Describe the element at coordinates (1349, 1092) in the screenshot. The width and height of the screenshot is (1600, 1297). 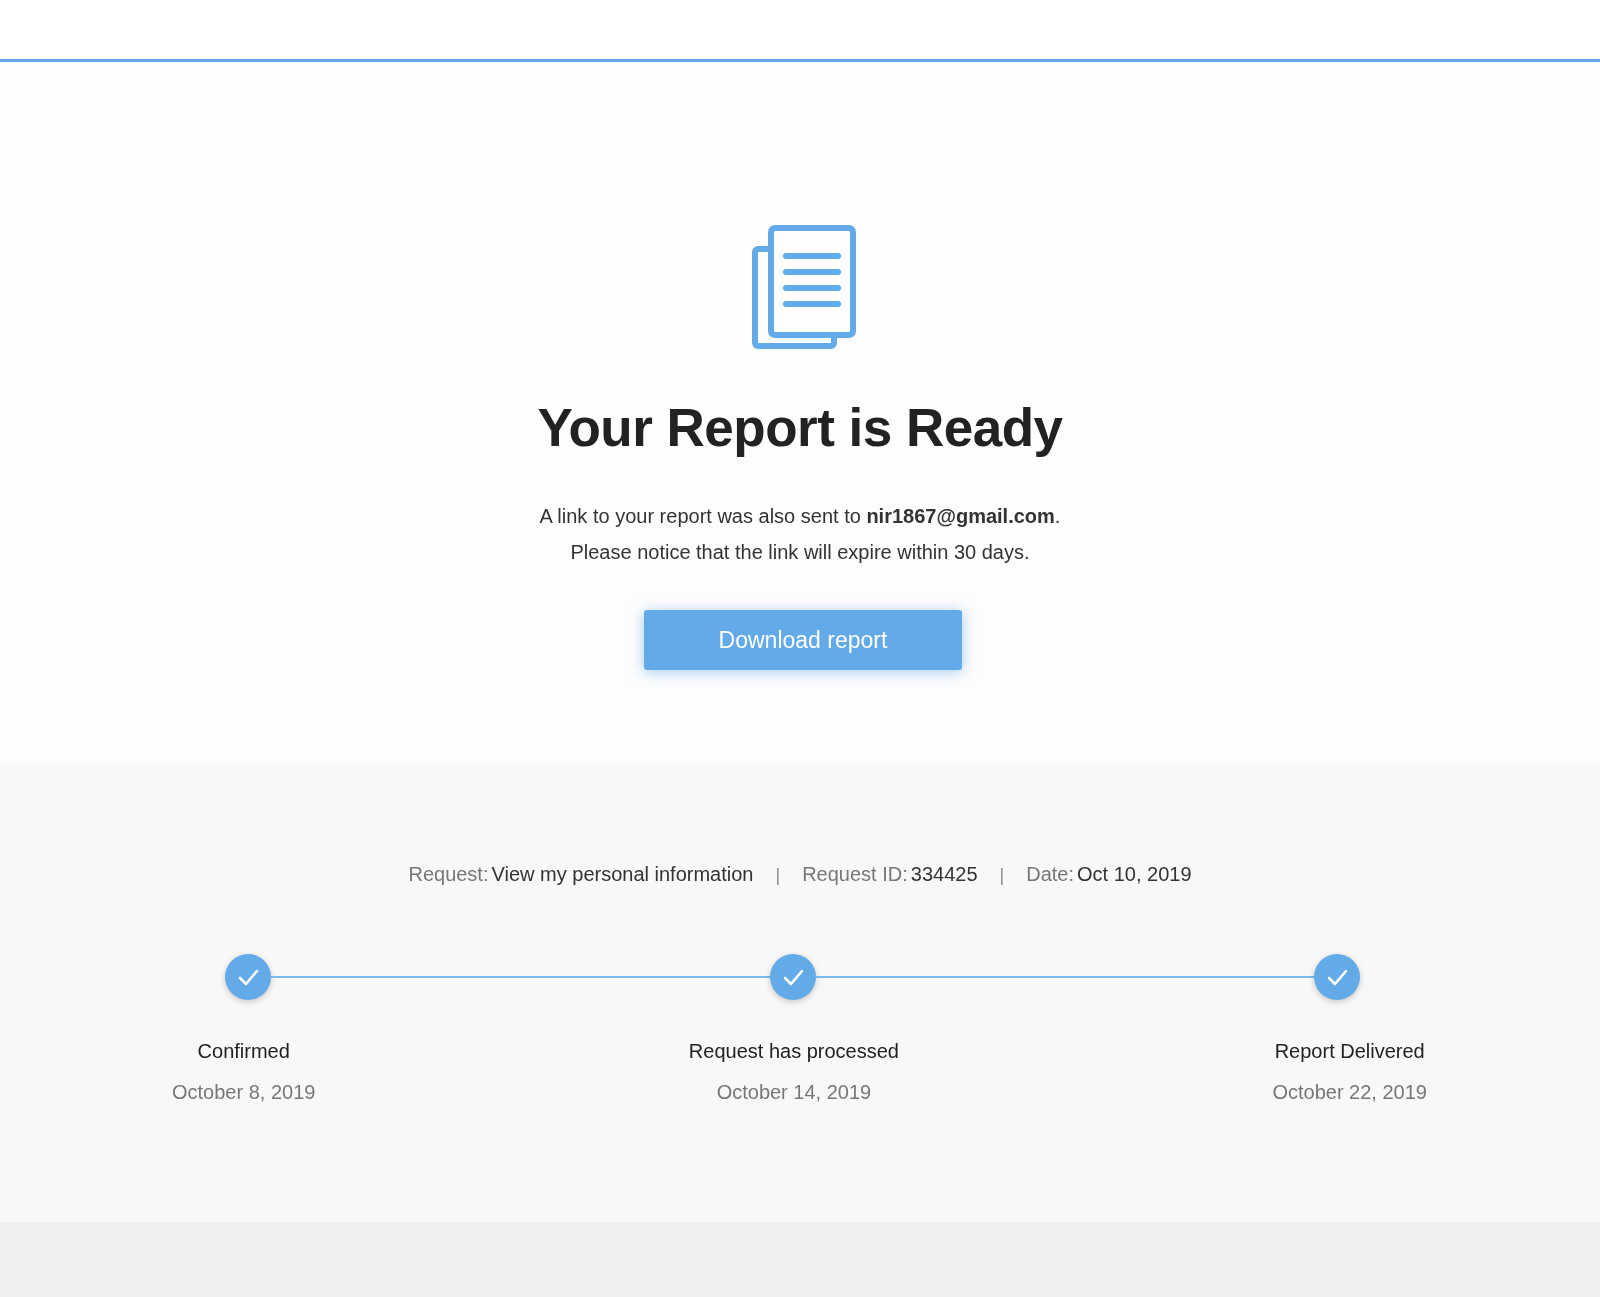
I see `step-date: October 22, 2019` at that location.